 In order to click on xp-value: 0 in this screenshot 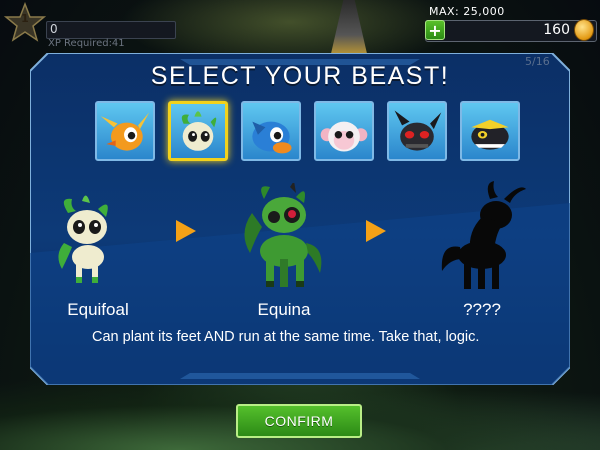, I will do `click(54, 29)`.